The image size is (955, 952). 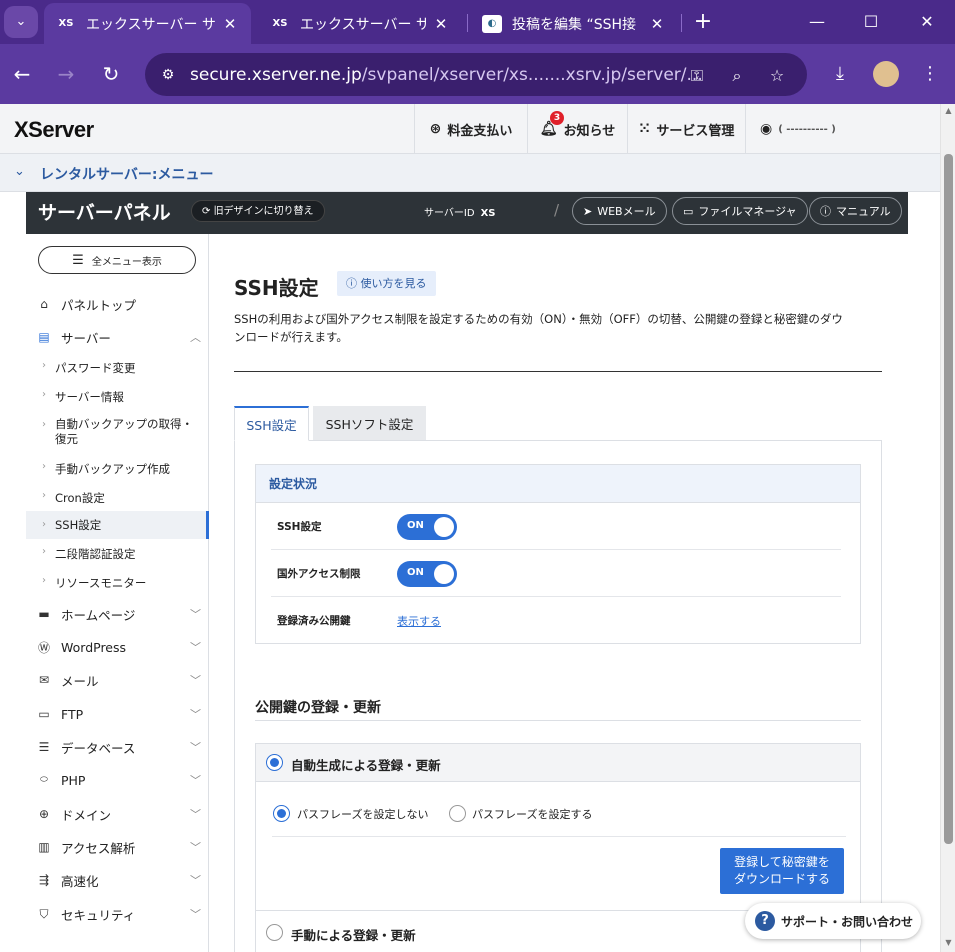 I want to click on forward-arrow-icon: →, so click(x=66, y=74).